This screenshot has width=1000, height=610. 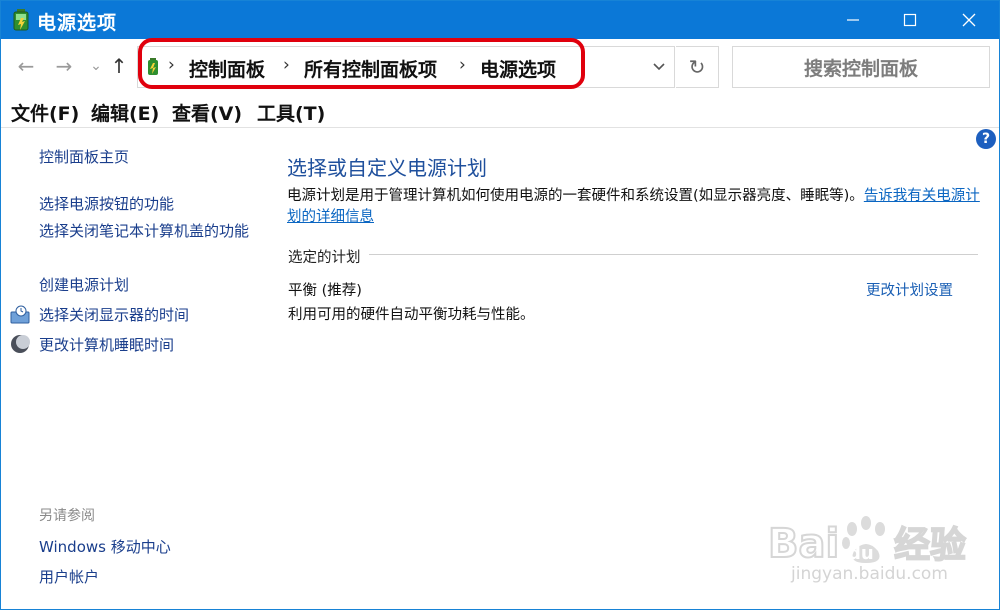 What do you see at coordinates (114, 314) in the screenshot?
I see `sidebar-item-display-off: 选择关闭显示器的时间` at bounding box center [114, 314].